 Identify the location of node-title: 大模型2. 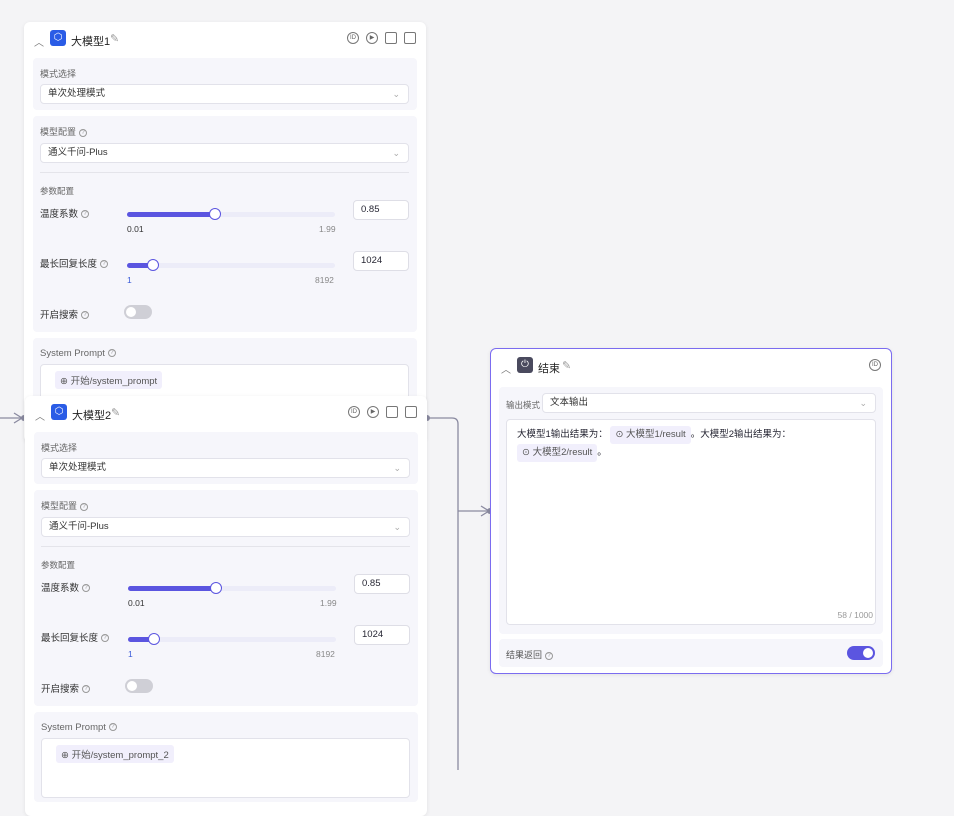
(92, 416).